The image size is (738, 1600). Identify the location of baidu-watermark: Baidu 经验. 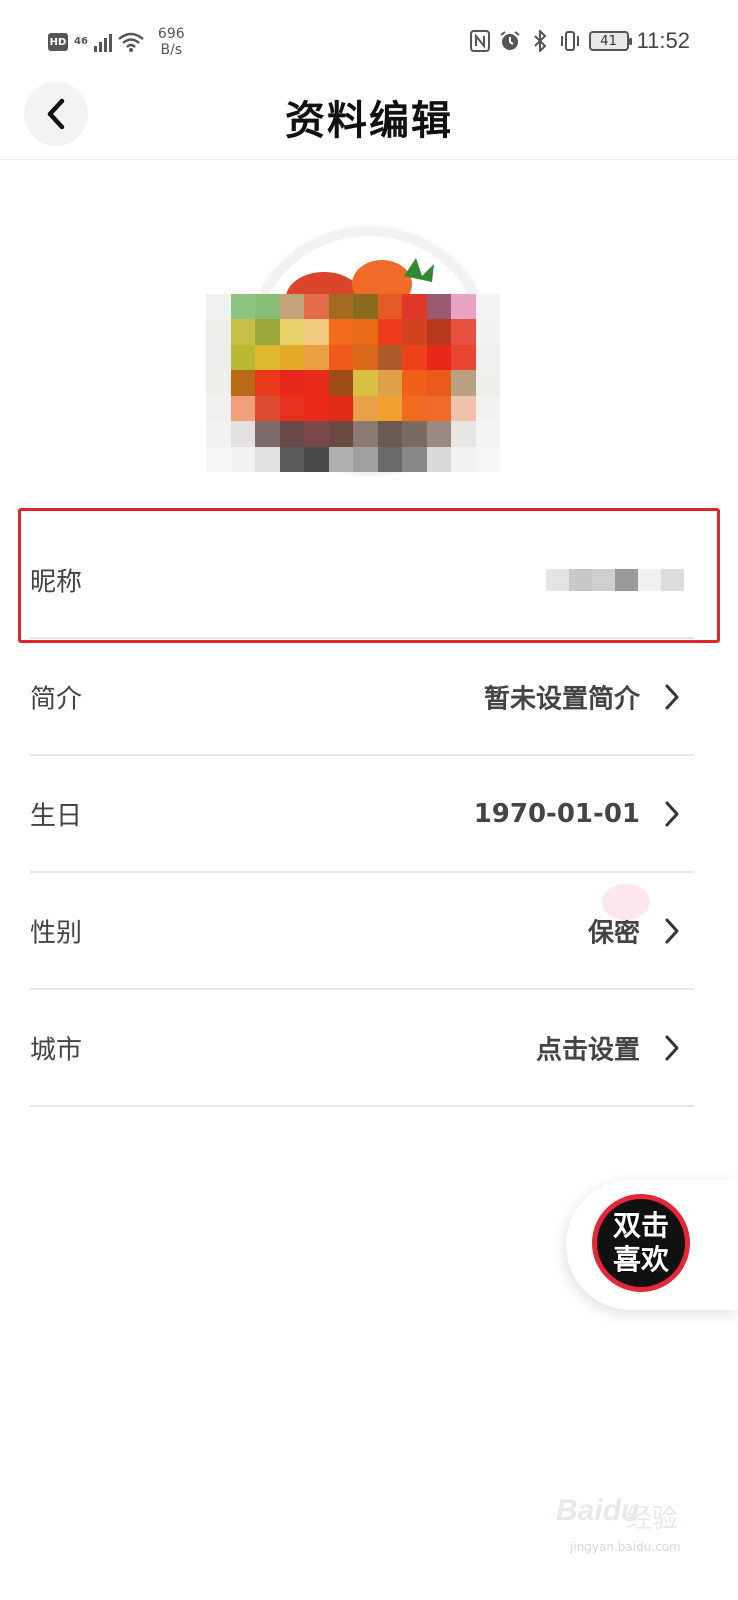
(631, 1514).